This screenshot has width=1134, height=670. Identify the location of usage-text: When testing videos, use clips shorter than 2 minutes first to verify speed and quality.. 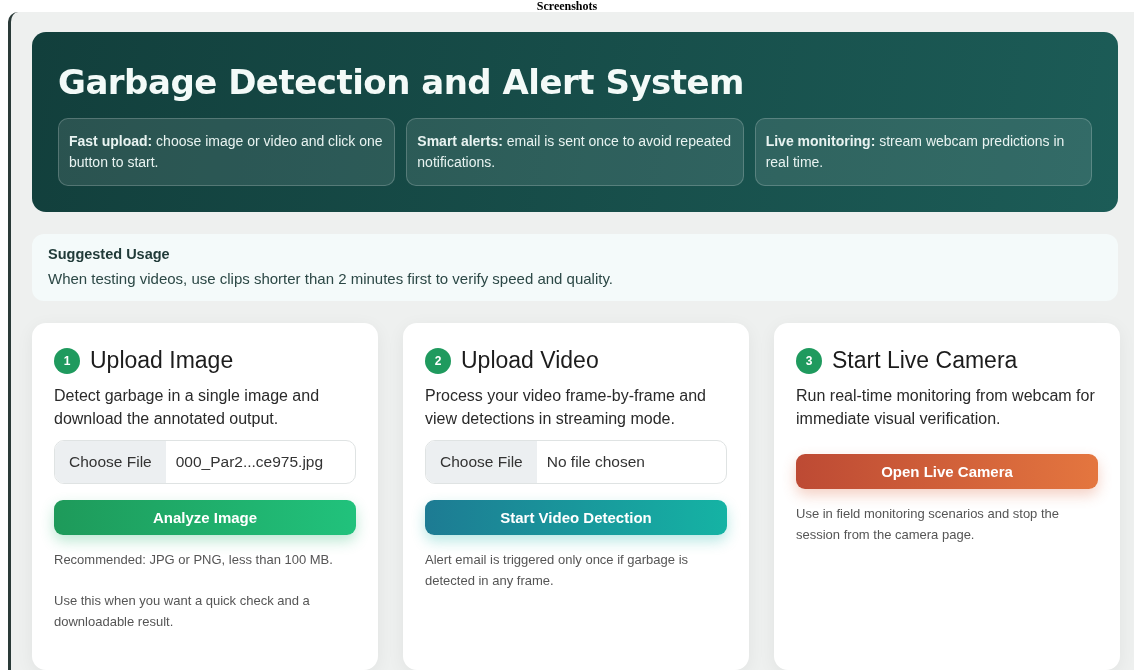
(331, 278).